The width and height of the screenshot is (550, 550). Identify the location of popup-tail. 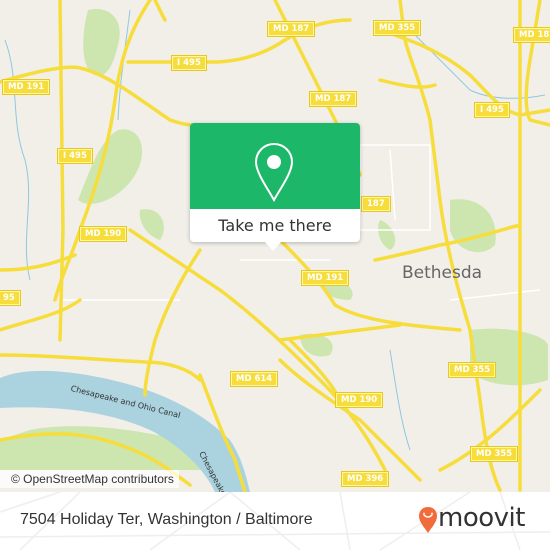
(273, 246).